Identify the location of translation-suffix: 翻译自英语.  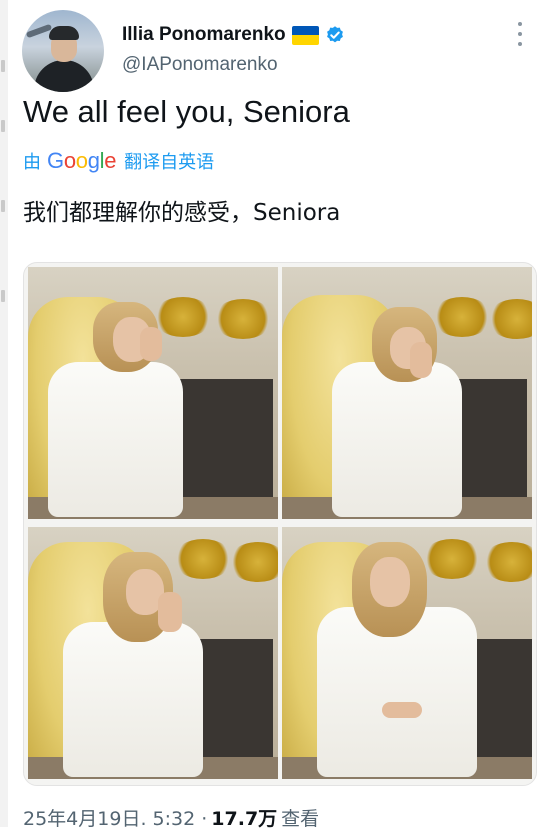
(169, 162).